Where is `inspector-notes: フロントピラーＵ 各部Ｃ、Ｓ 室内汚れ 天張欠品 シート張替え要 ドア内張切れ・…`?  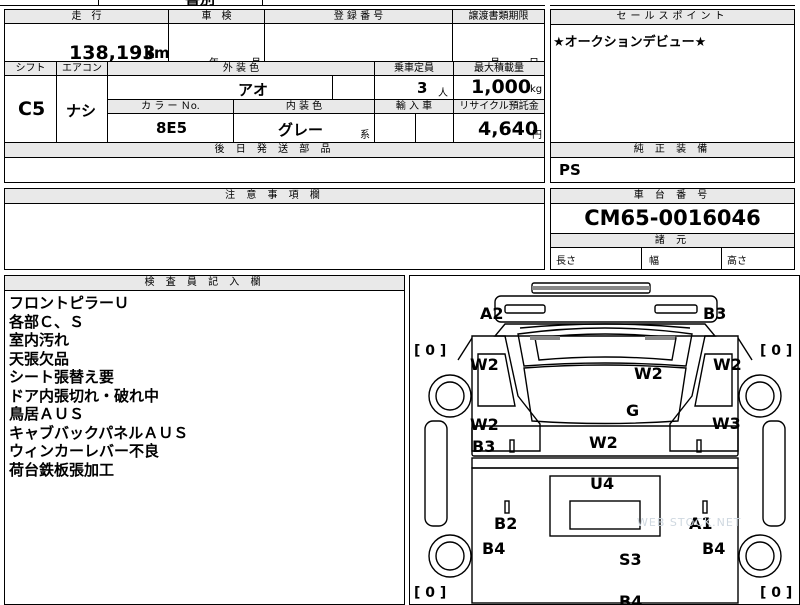
inspector-notes: フロントピラーＵ 各部Ｃ、Ｓ 室内汚れ 天張欠品 シート張替え要 ドア内張切れ・… is located at coordinates (98, 386).